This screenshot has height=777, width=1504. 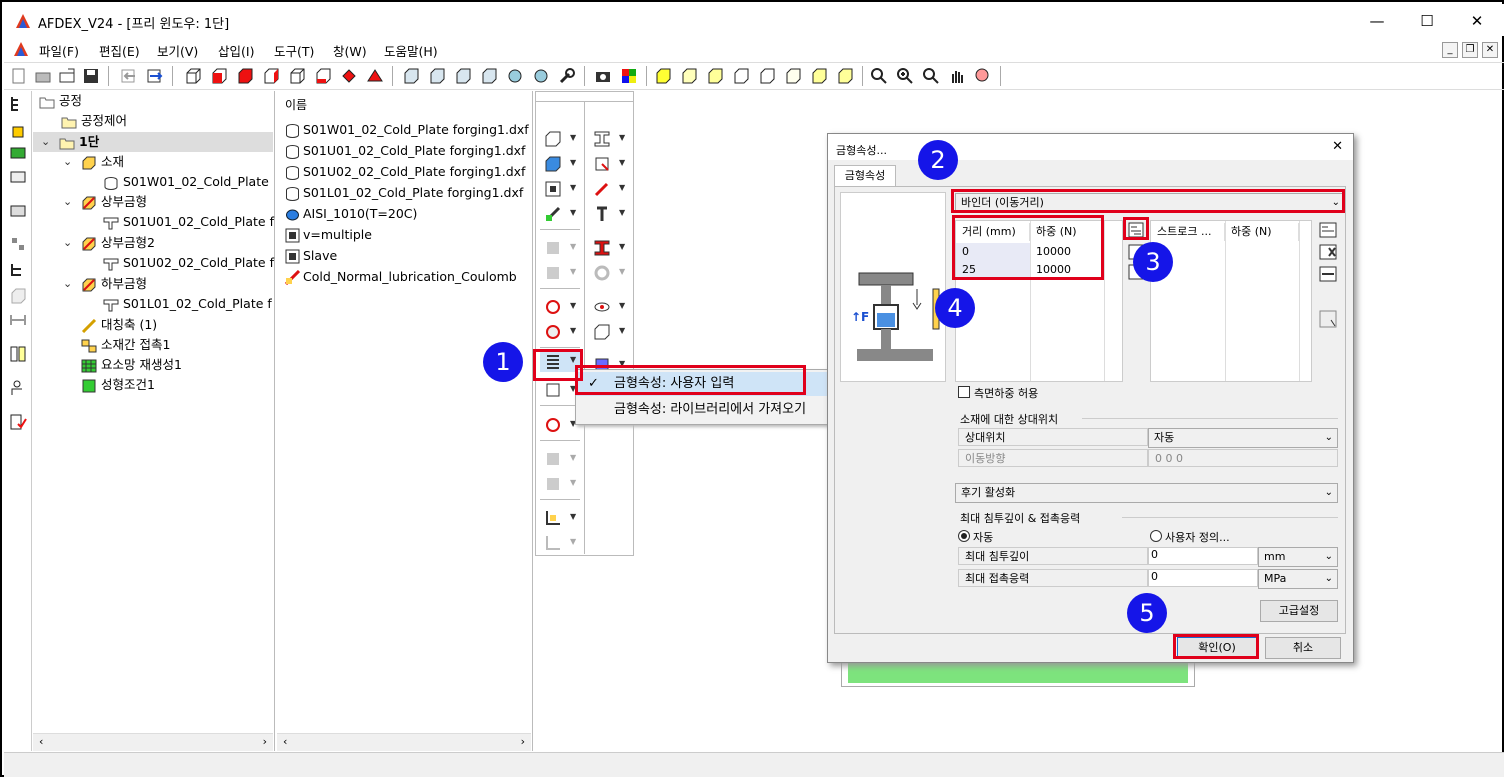 What do you see at coordinates (153, 742) in the screenshot?
I see `tree-horizontal-scrollbar: ‹ ›` at bounding box center [153, 742].